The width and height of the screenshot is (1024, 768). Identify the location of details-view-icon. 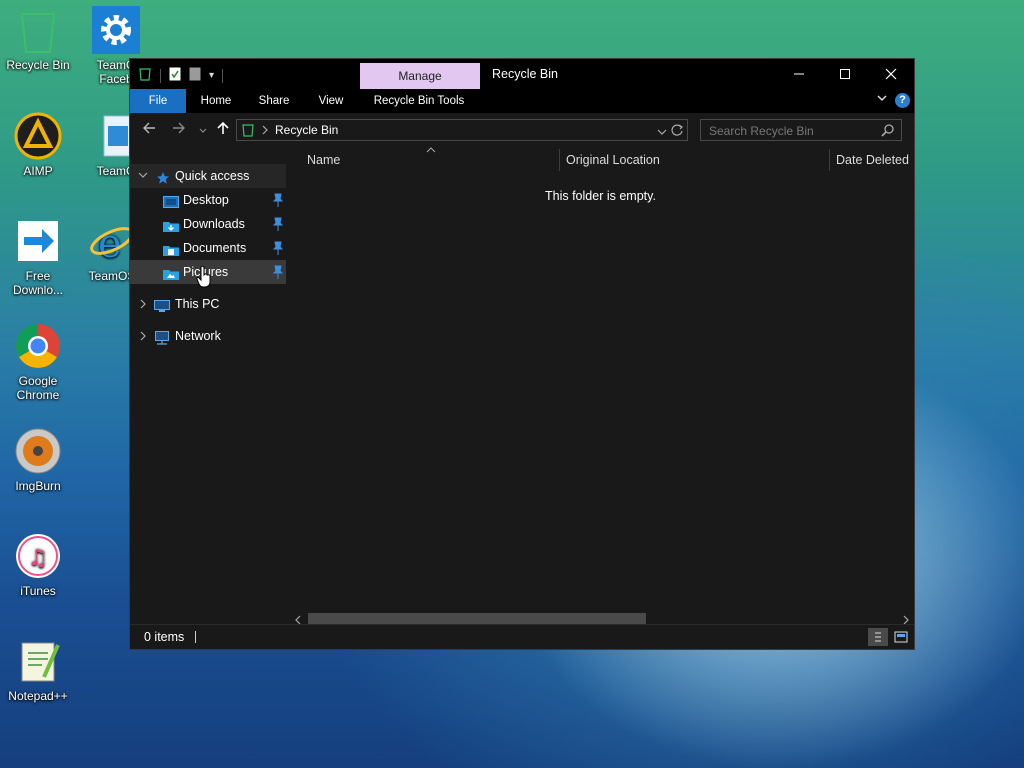
(878, 637).